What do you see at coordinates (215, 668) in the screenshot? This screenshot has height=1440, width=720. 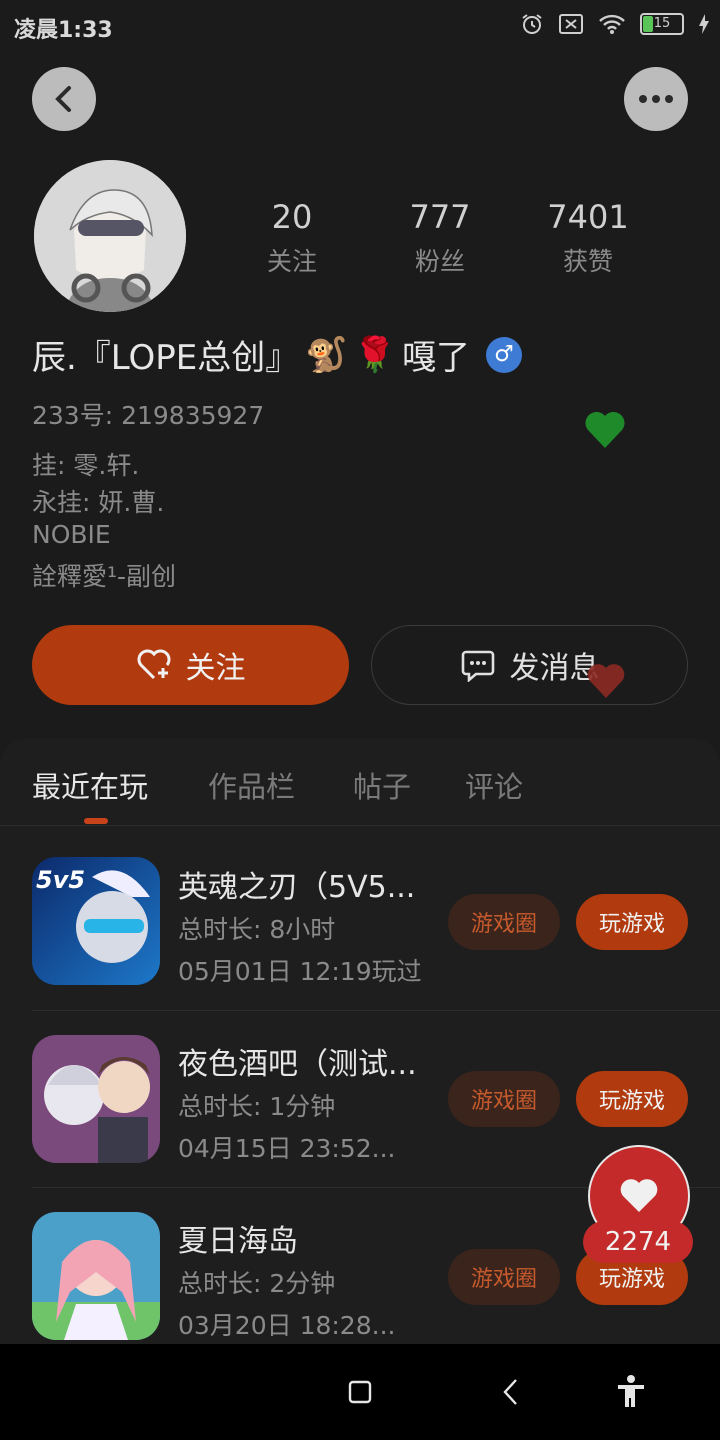 I see `follow-label: 关注` at bounding box center [215, 668].